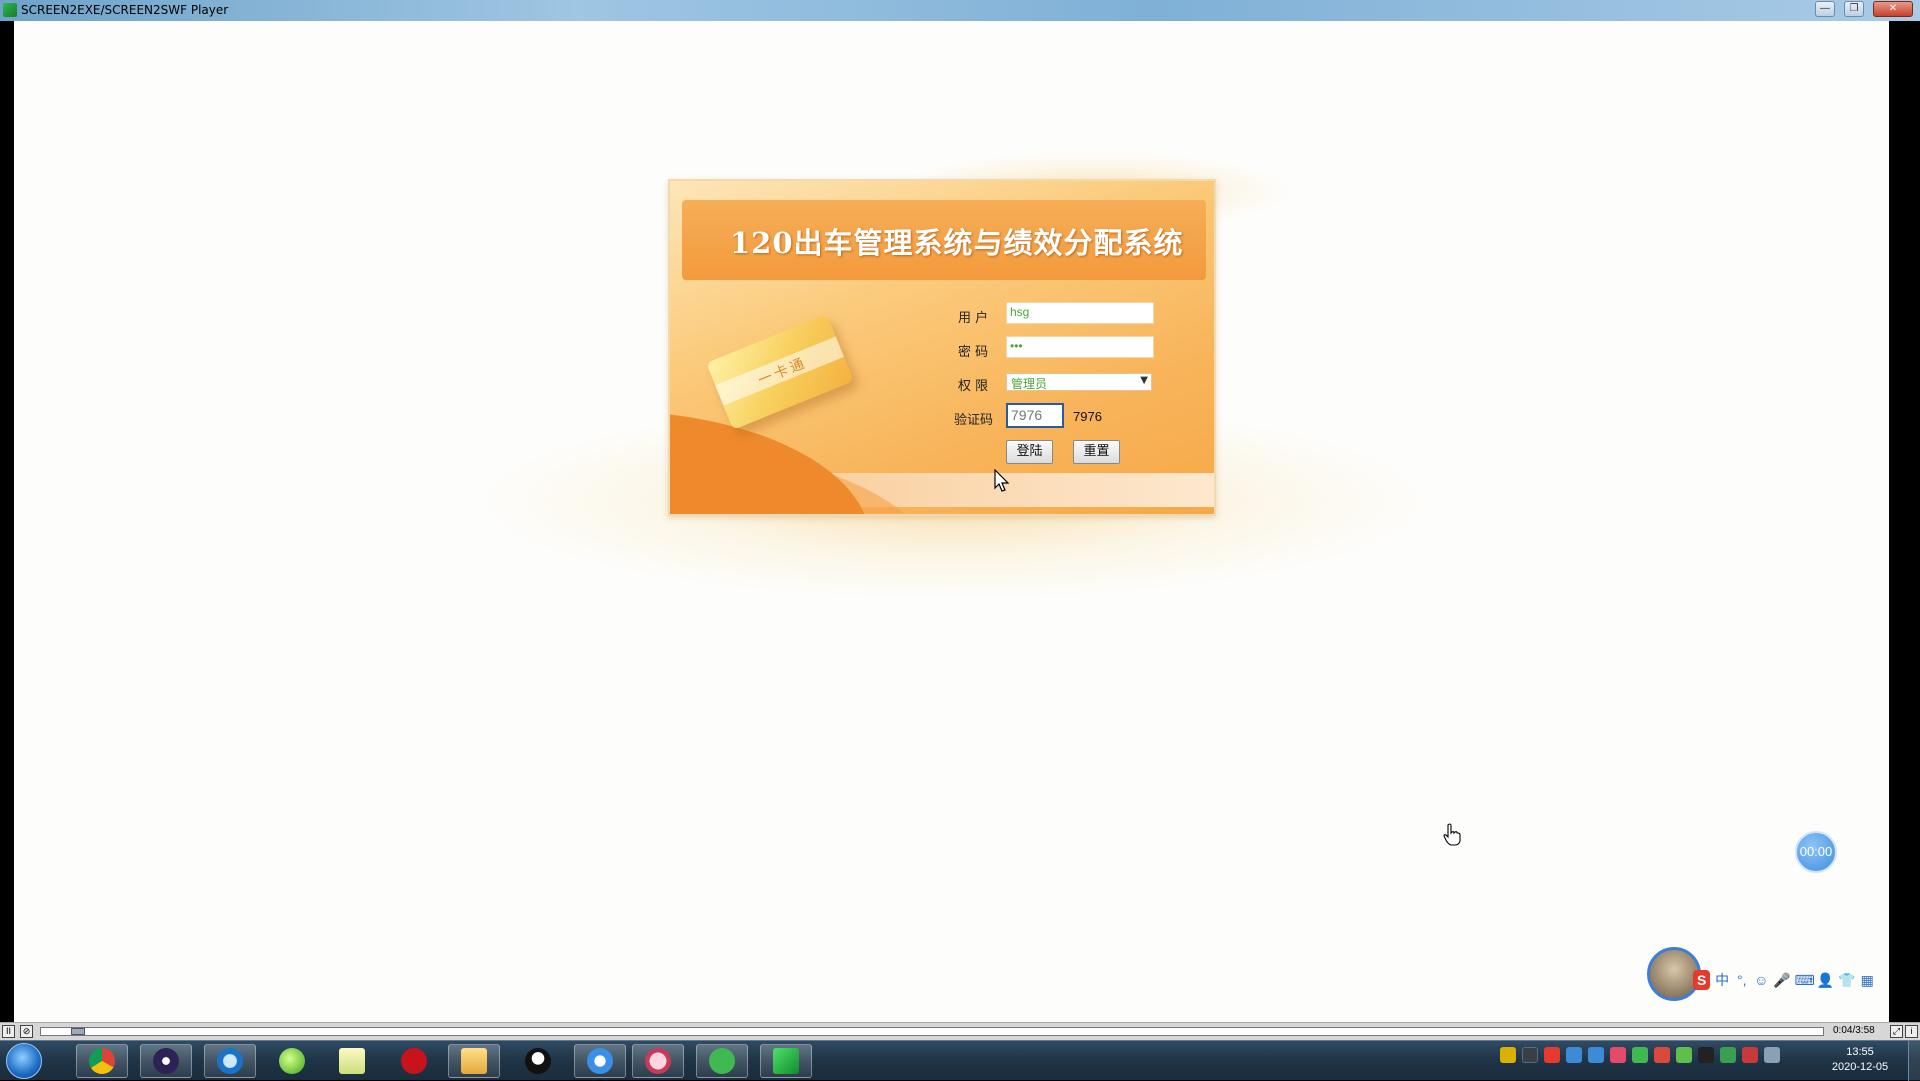 The image size is (1920, 1081). I want to click on shield-icon, so click(1596, 1055).